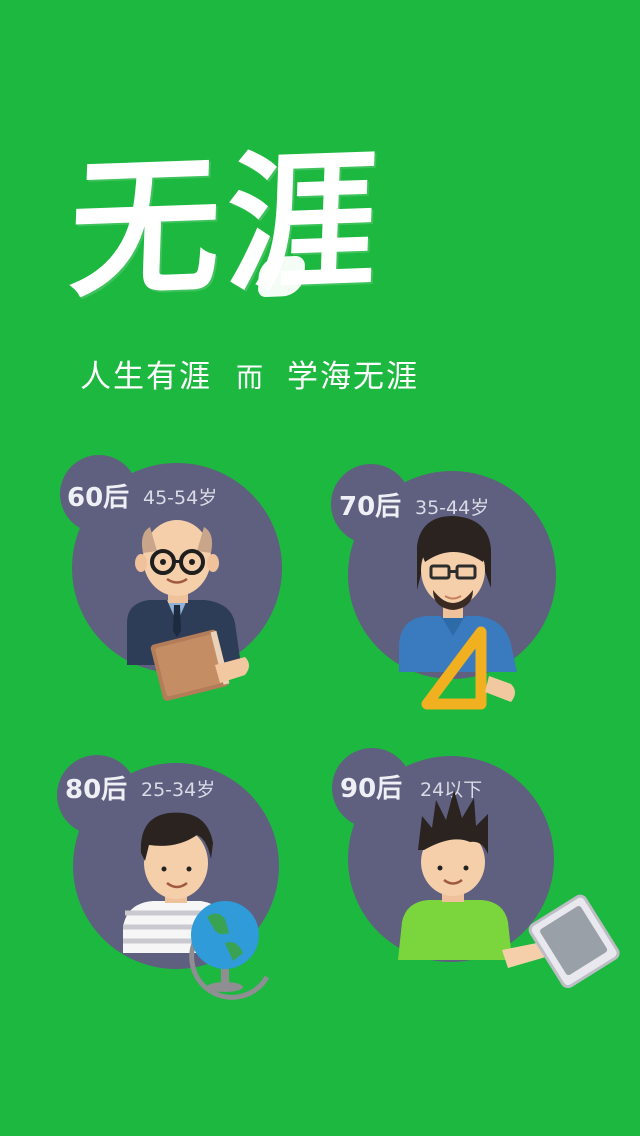 Image resolution: width=640 pixels, height=1136 pixels. I want to click on group-card-60s: 60后 45-54岁, so click(175, 580).